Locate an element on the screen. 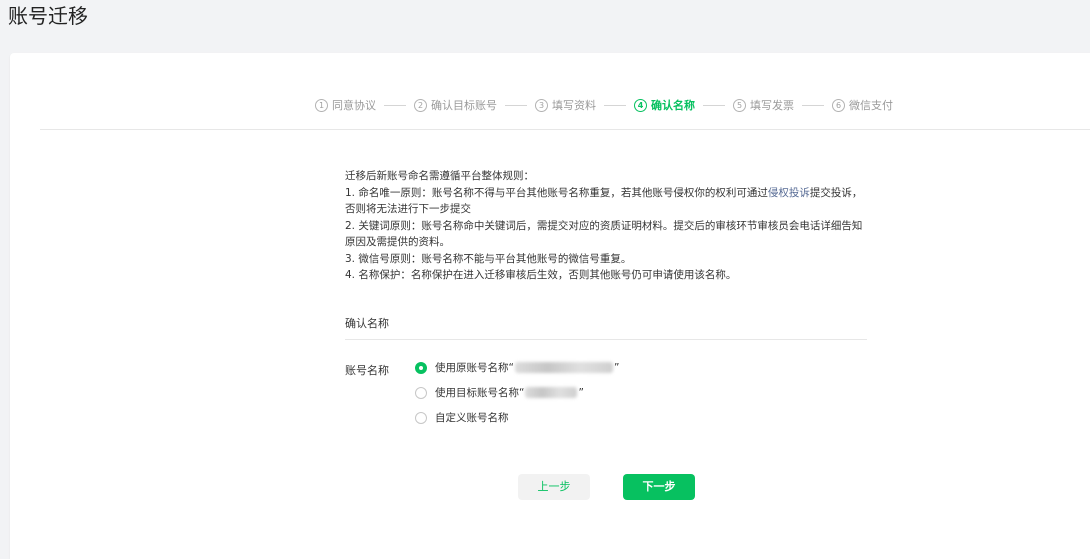 The width and height of the screenshot is (1090, 559). rule-3: 3. 微信号原则：账号名称不能与平台其他账号的微信号重复。 is located at coordinates (488, 258).